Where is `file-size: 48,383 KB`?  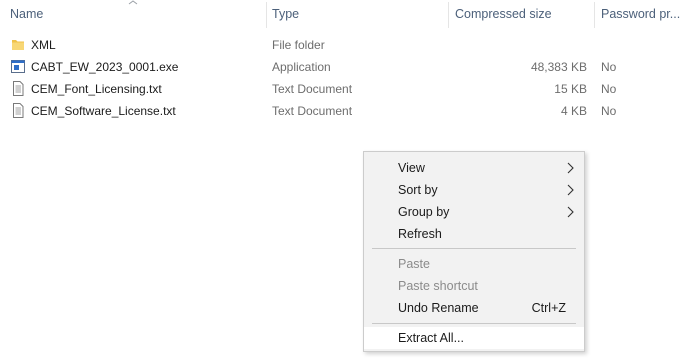 file-size: 48,383 KB is located at coordinates (558, 67).